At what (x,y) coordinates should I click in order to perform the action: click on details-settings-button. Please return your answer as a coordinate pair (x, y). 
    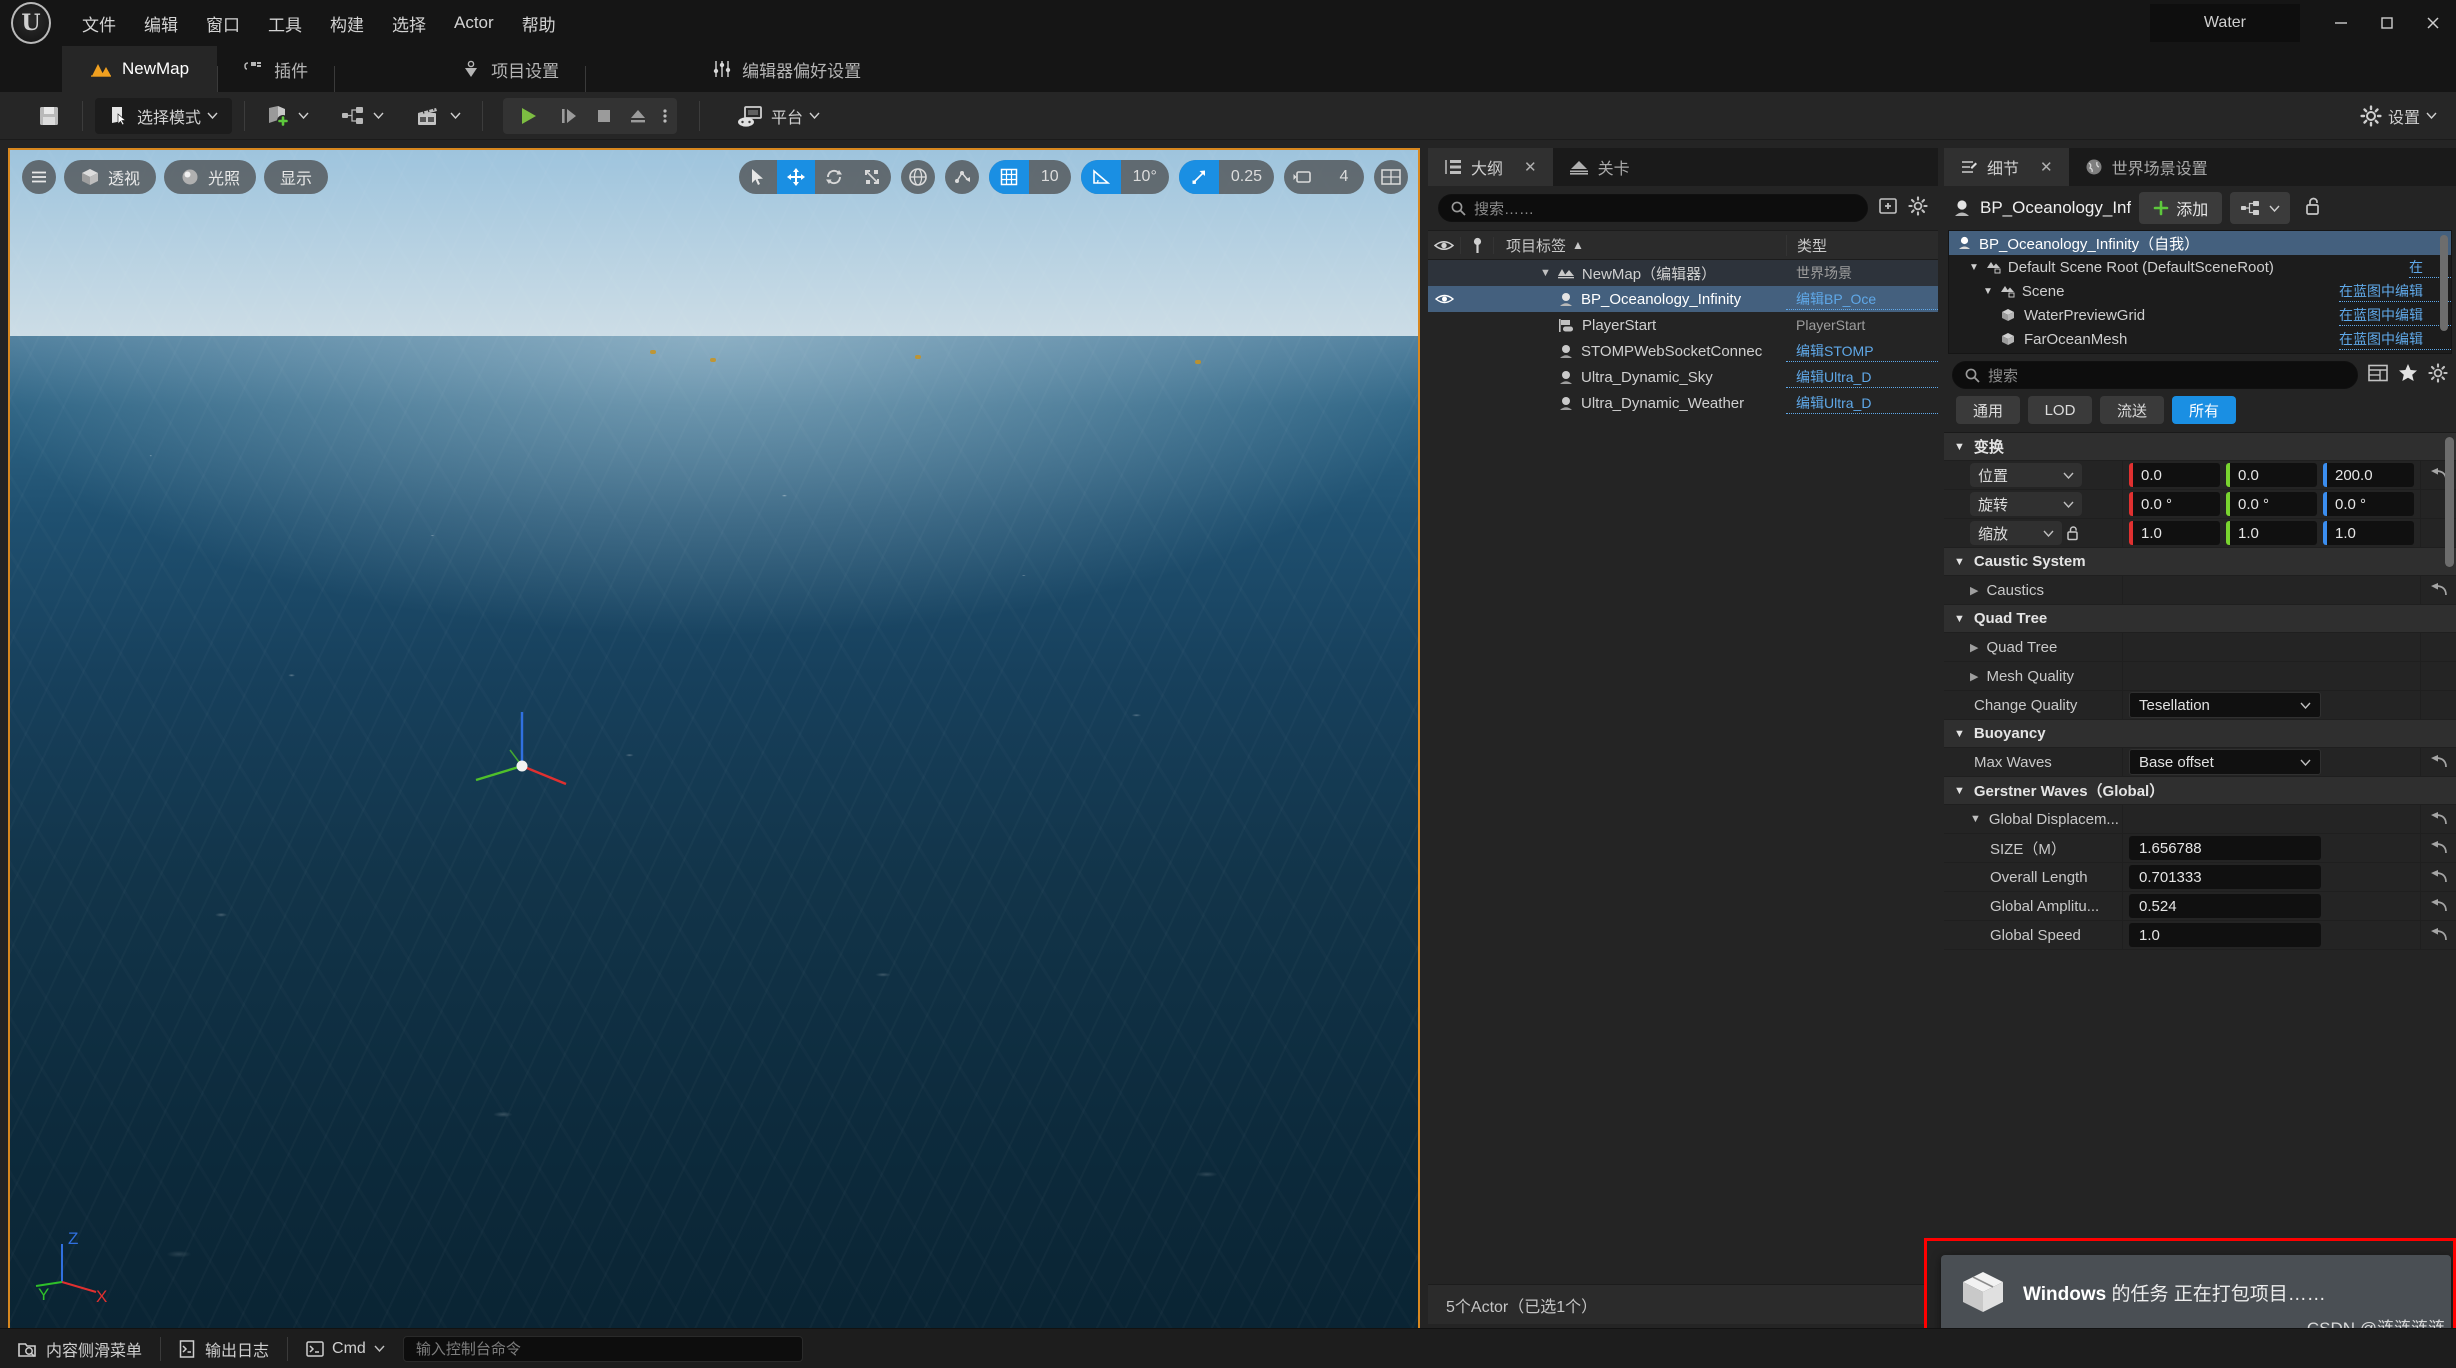
    Looking at the image, I should click on (2438, 375).